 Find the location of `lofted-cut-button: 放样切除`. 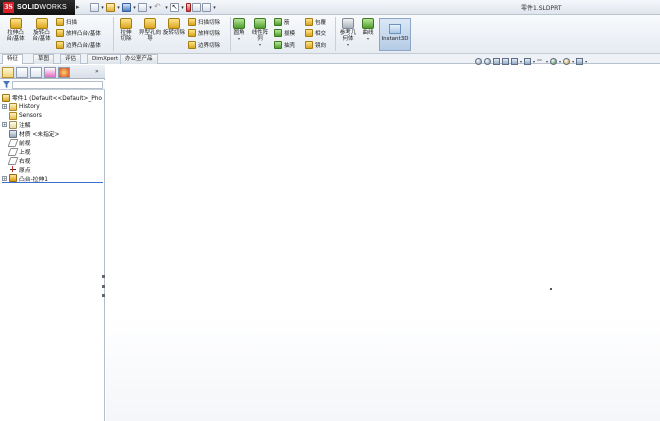

lofted-cut-button: 放样切除 is located at coordinates (204, 32).